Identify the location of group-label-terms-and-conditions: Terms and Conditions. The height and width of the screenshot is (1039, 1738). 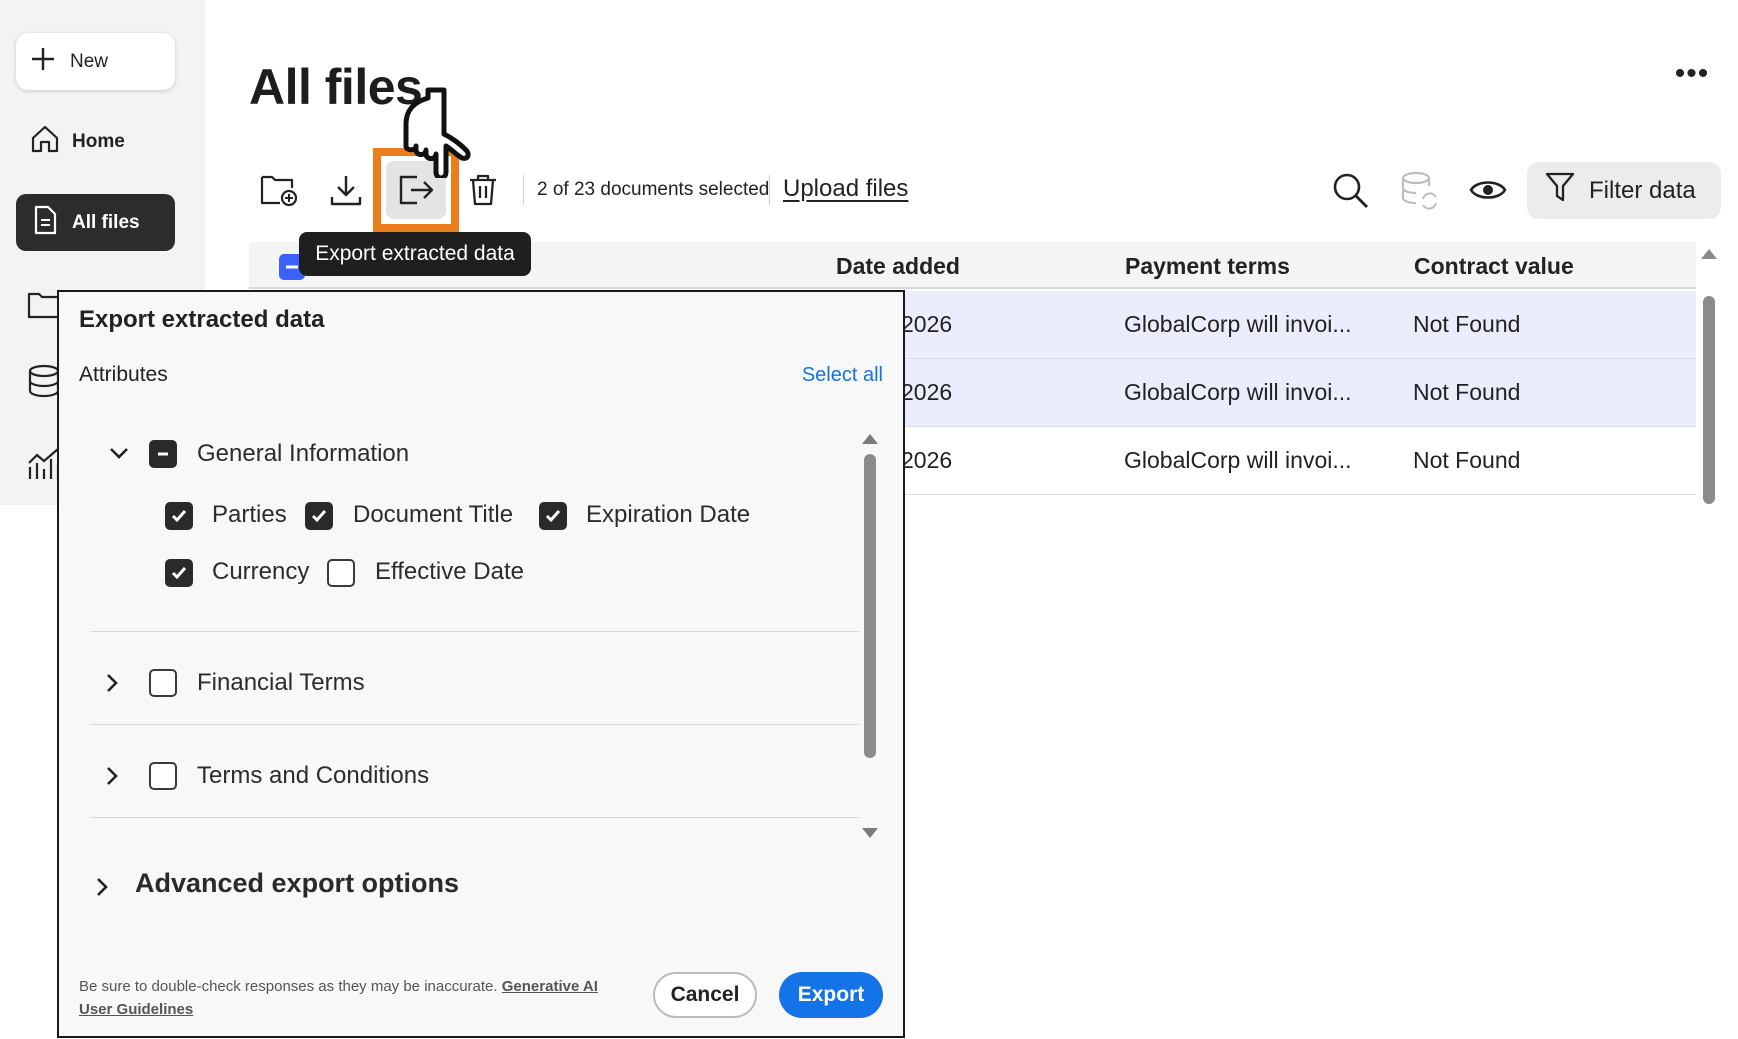
(313, 775).